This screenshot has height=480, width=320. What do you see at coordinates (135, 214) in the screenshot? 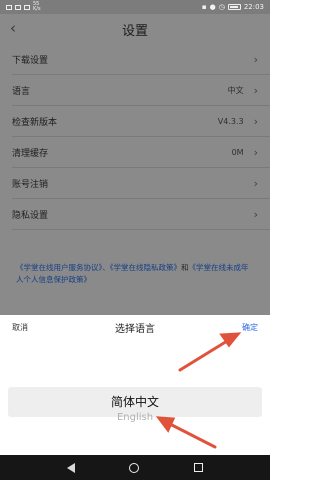
I see `row-privacy-settings: 隐私设置 ›` at bounding box center [135, 214].